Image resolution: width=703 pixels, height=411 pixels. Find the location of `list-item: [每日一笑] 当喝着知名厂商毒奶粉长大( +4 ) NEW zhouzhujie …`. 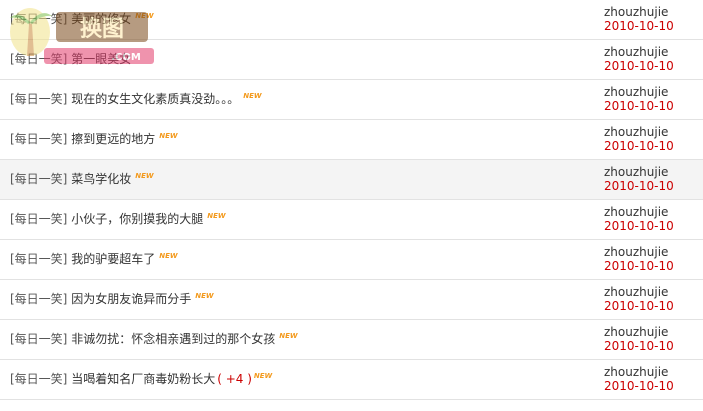

list-item: [每日一笑] 当喝着知名厂商毒奶粉长大( +4 ) NEW zhouzhujie … is located at coordinates (351, 380).